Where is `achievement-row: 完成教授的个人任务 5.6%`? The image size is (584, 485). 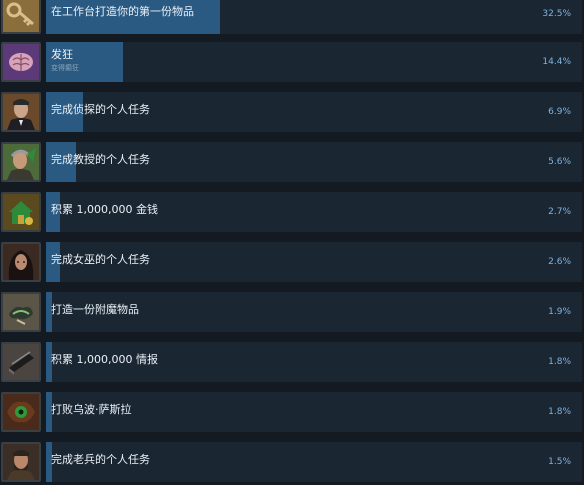 achievement-row: 完成教授的个人任务 5.6% is located at coordinates (292, 163).